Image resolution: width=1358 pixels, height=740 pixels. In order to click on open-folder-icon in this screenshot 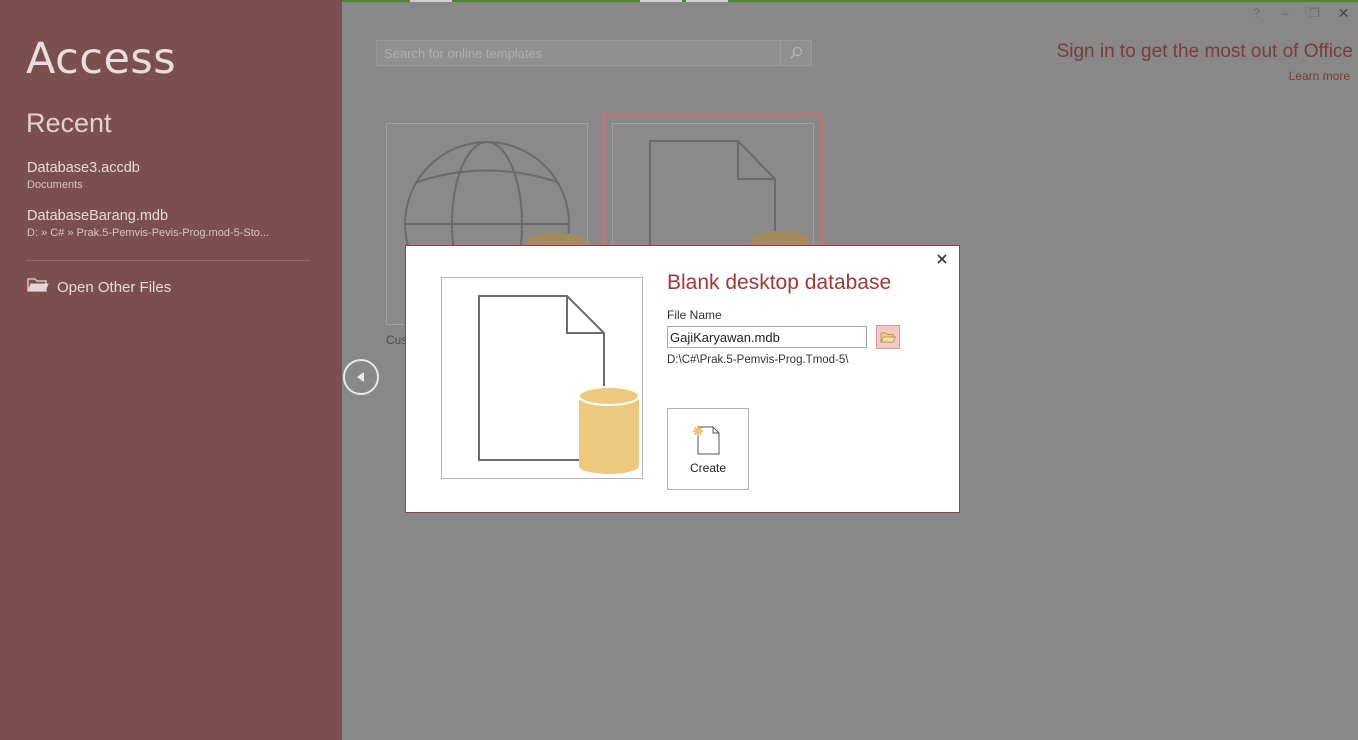, I will do `click(38, 287)`.